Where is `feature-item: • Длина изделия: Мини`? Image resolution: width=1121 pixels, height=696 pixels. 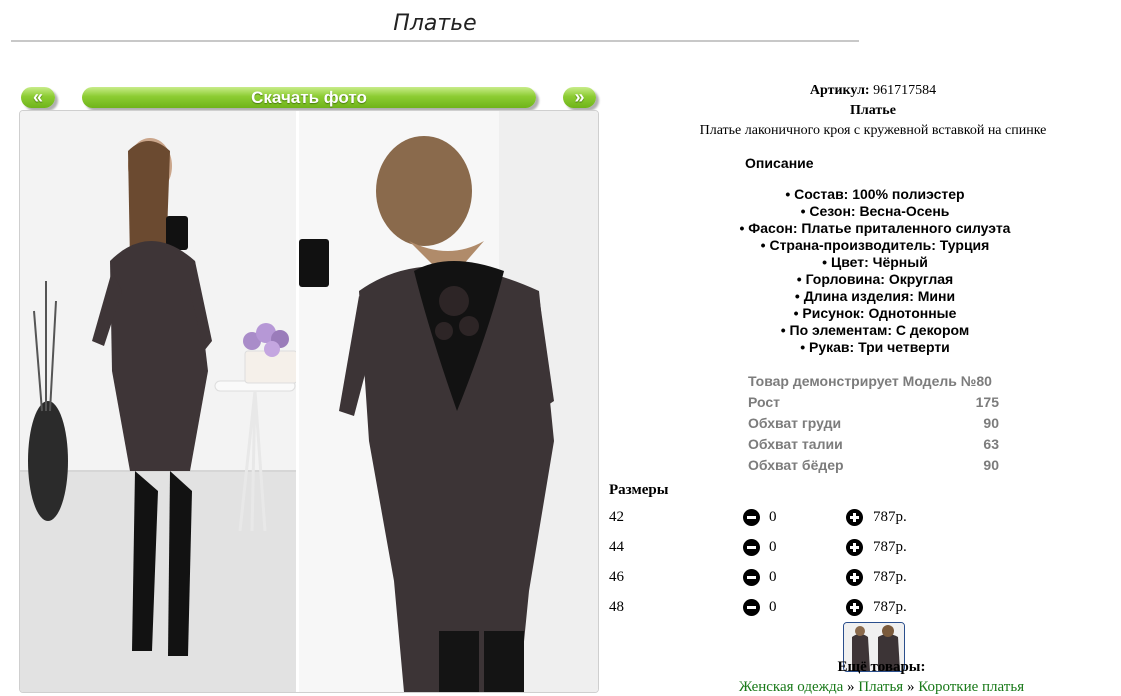
feature-item: • Длина изделия: Мини is located at coordinates (875, 296).